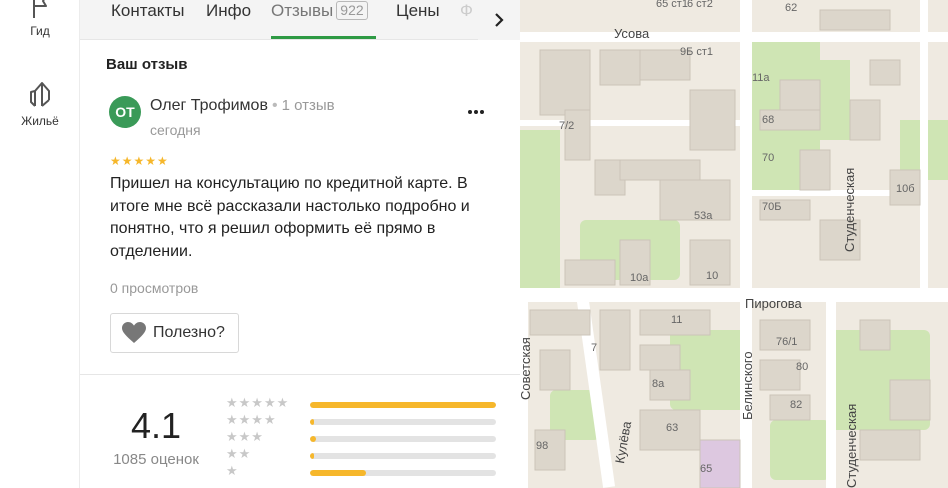 This screenshot has width=948, height=488. I want to click on building-number: 65 ст1, so click(672, 5).